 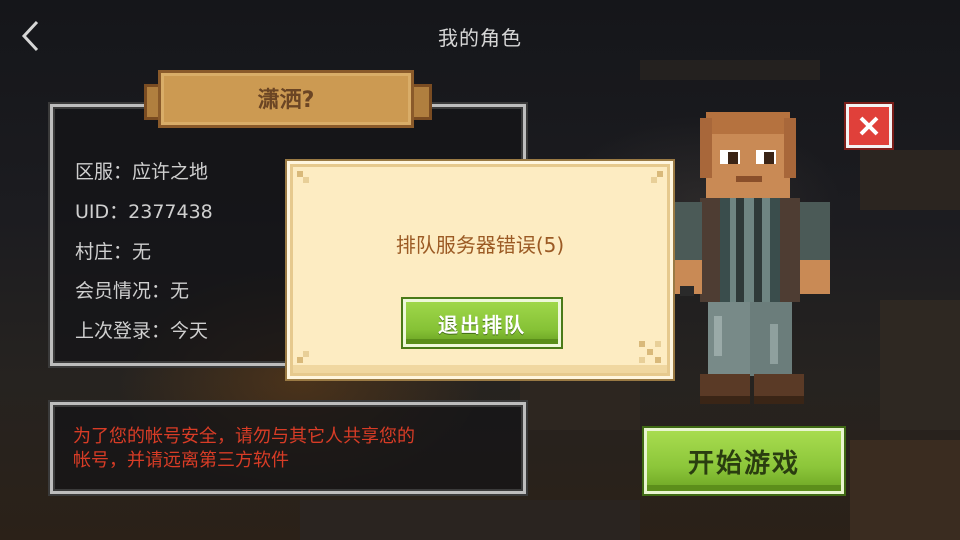 I want to click on corner-ornament-bottom-left, so click(x=303, y=357).